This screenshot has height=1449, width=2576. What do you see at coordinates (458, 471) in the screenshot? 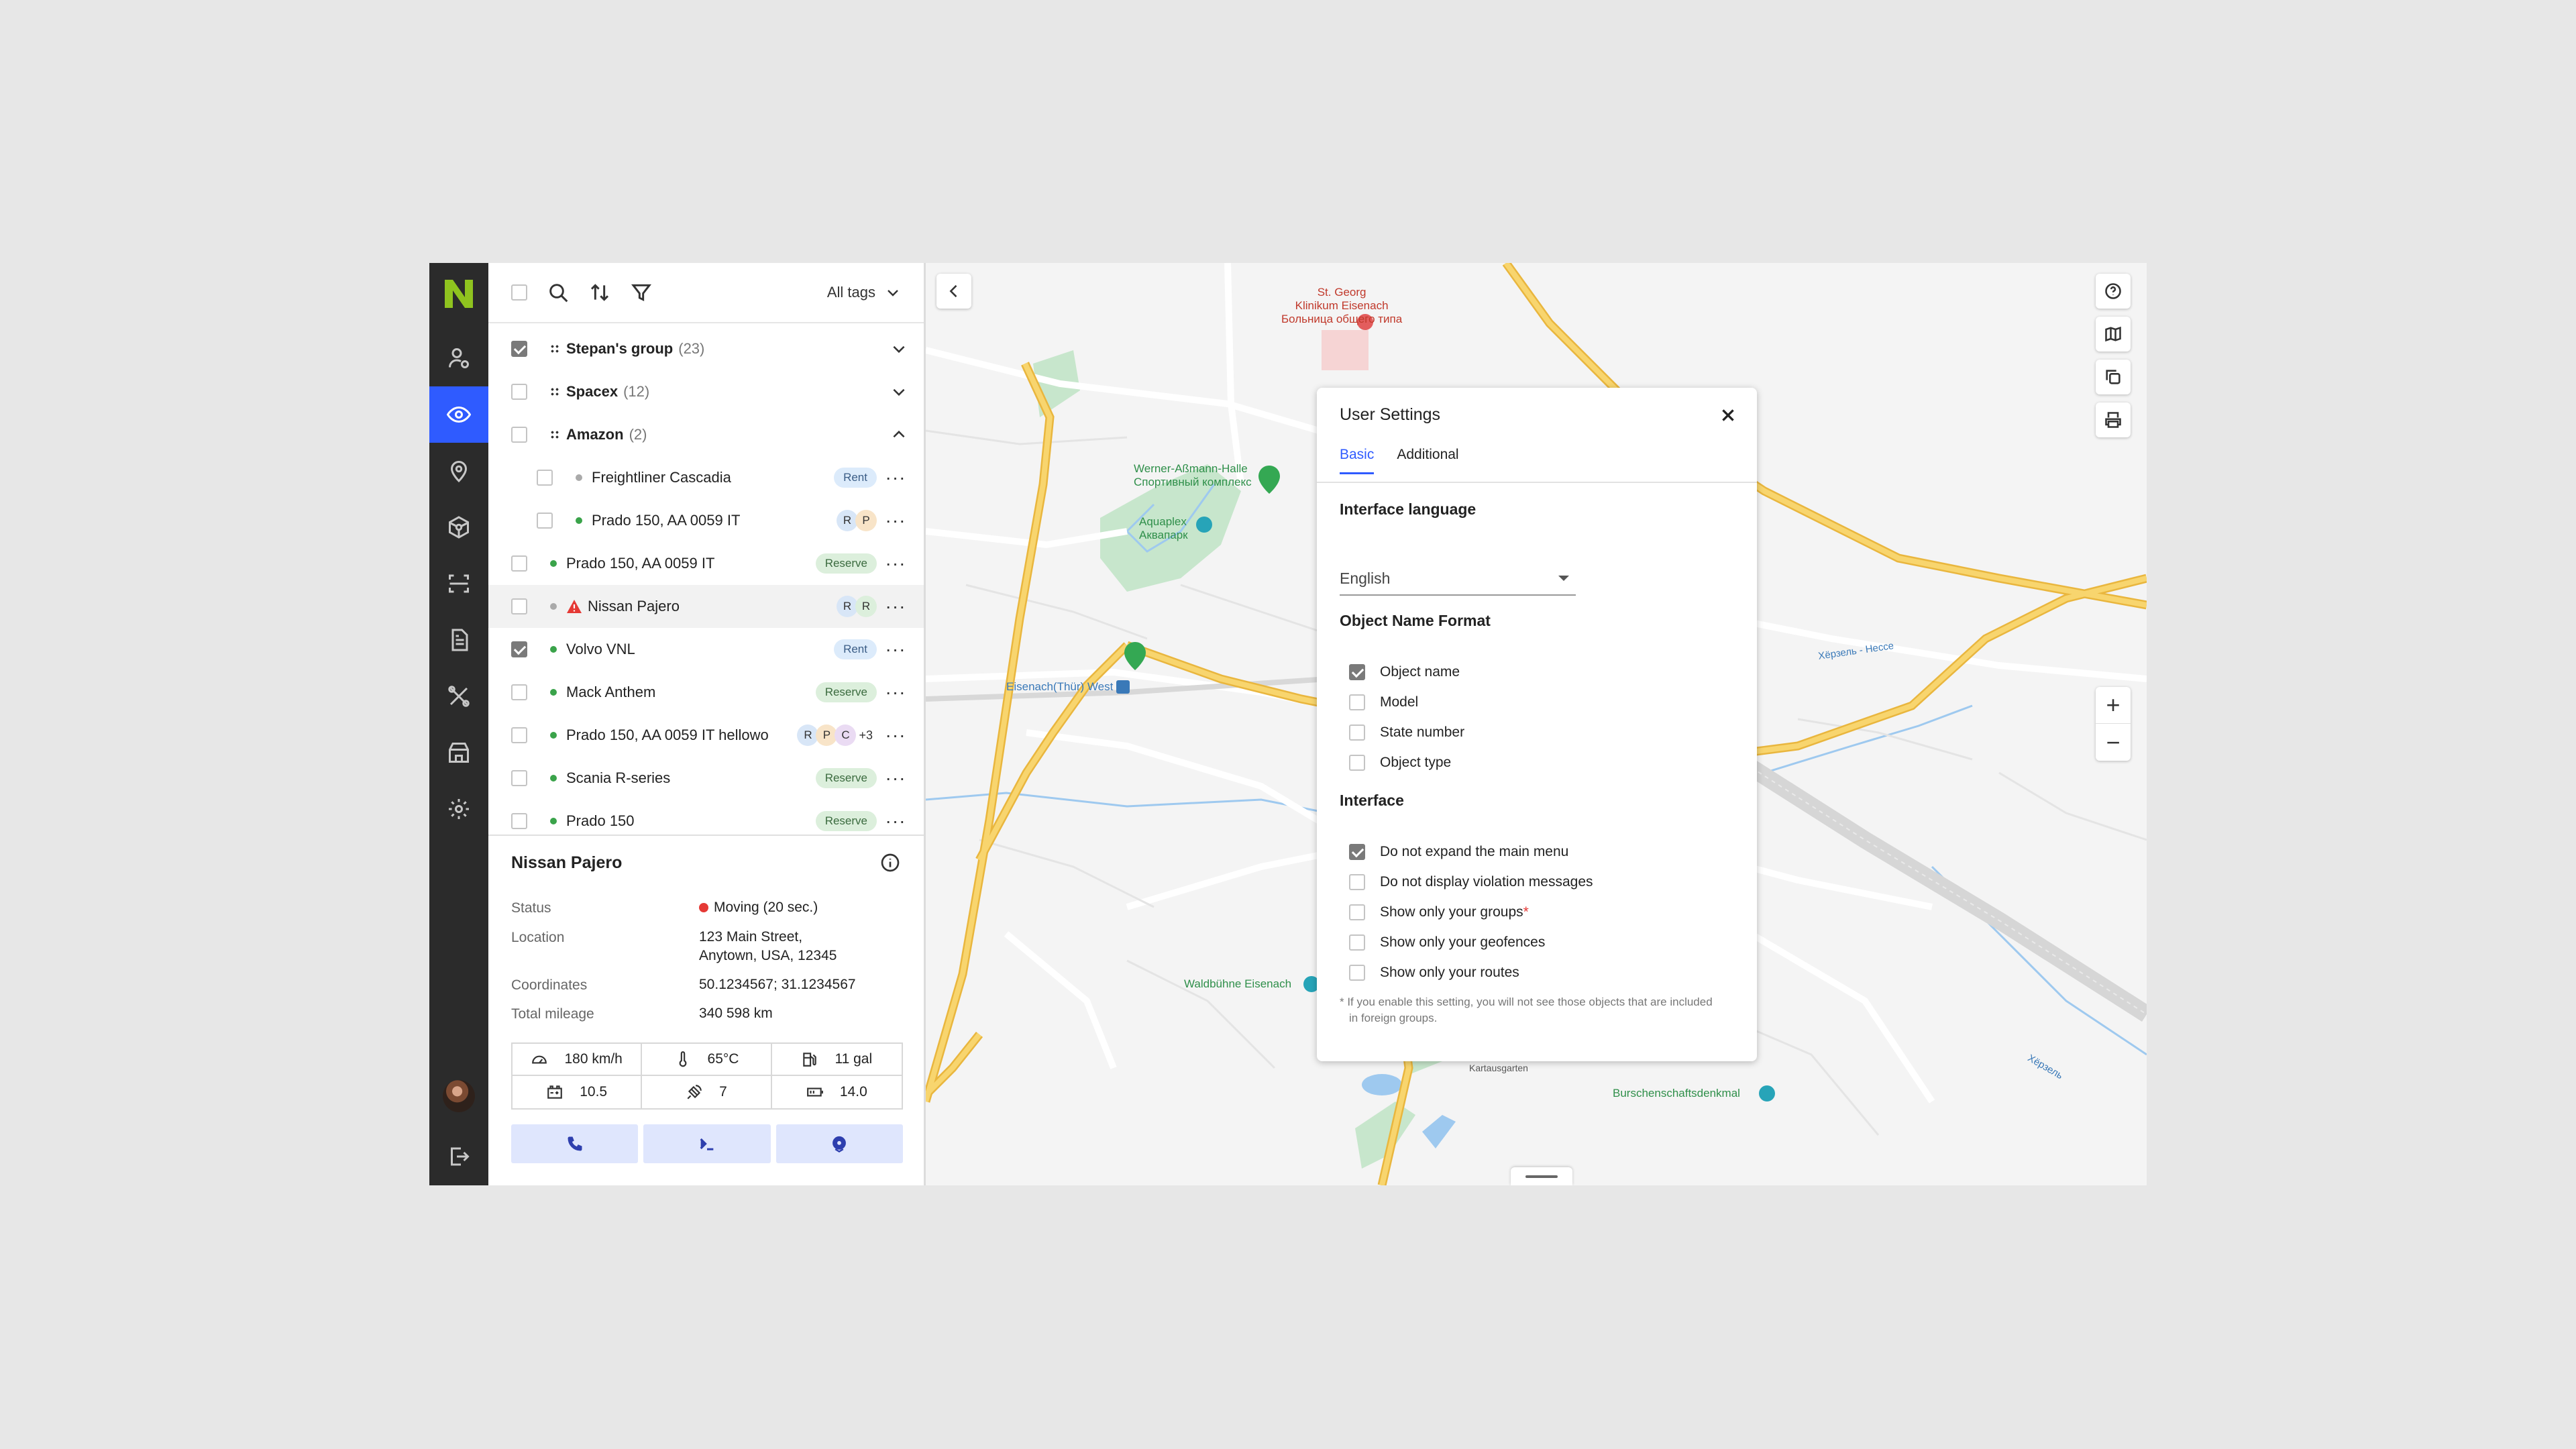
I see `geofences-menu-item` at bounding box center [458, 471].